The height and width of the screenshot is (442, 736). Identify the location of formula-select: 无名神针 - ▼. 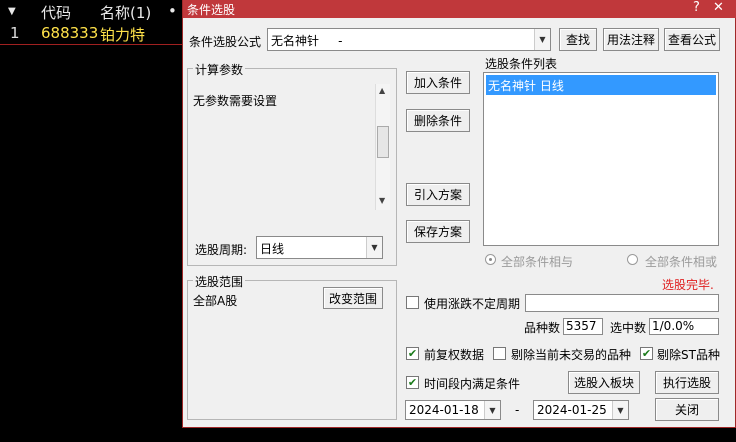
(409, 39).